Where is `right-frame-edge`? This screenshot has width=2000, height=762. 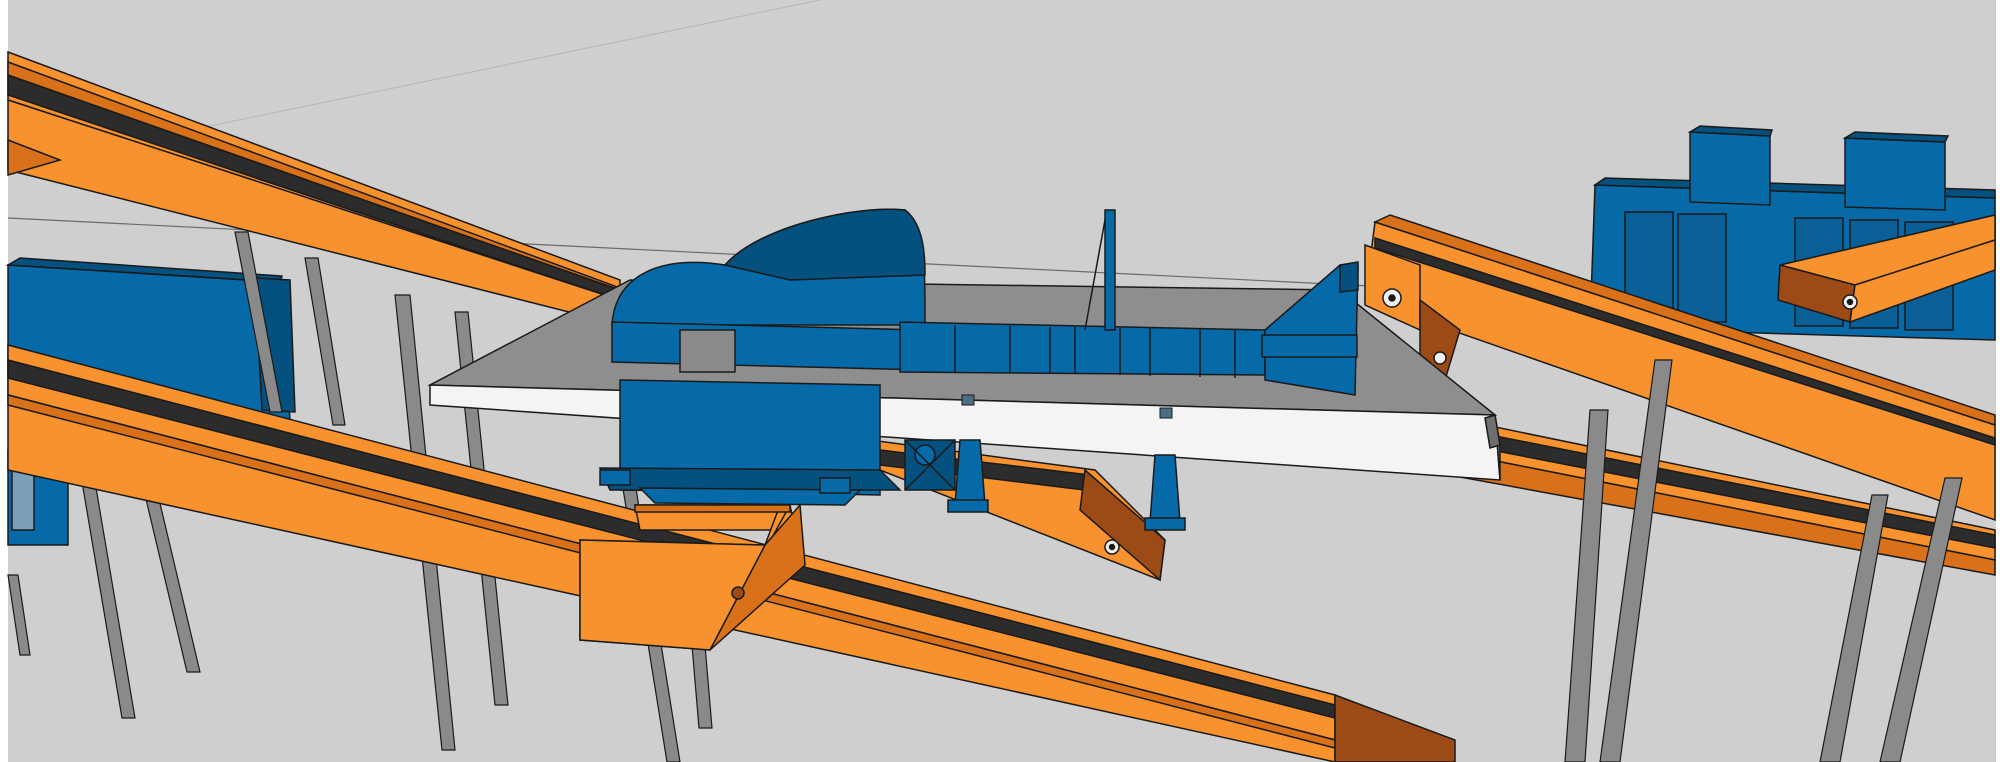
right-frame-edge is located at coordinates (1998, 381).